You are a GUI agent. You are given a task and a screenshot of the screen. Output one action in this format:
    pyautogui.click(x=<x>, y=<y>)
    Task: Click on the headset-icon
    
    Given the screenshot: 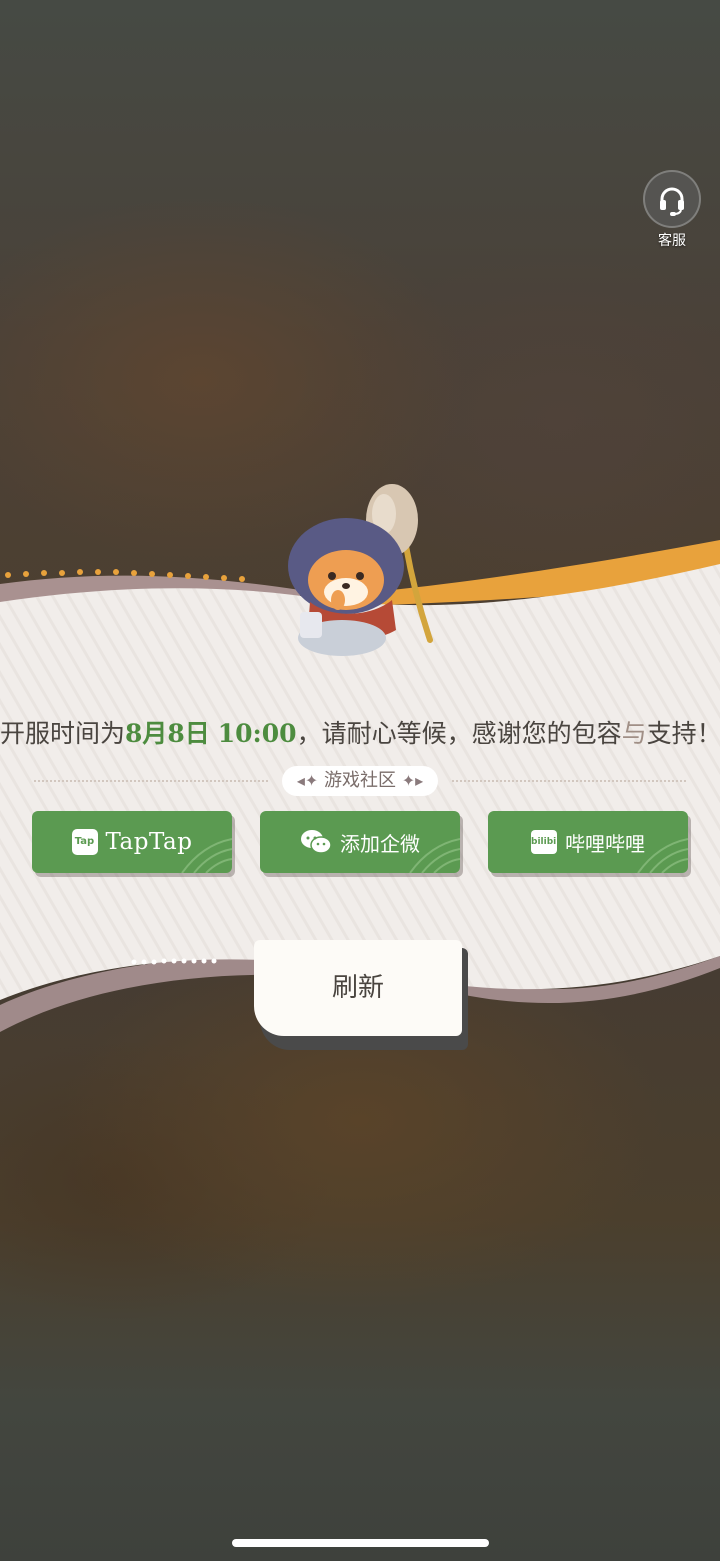 What is the action you would take?
    pyautogui.click(x=672, y=199)
    